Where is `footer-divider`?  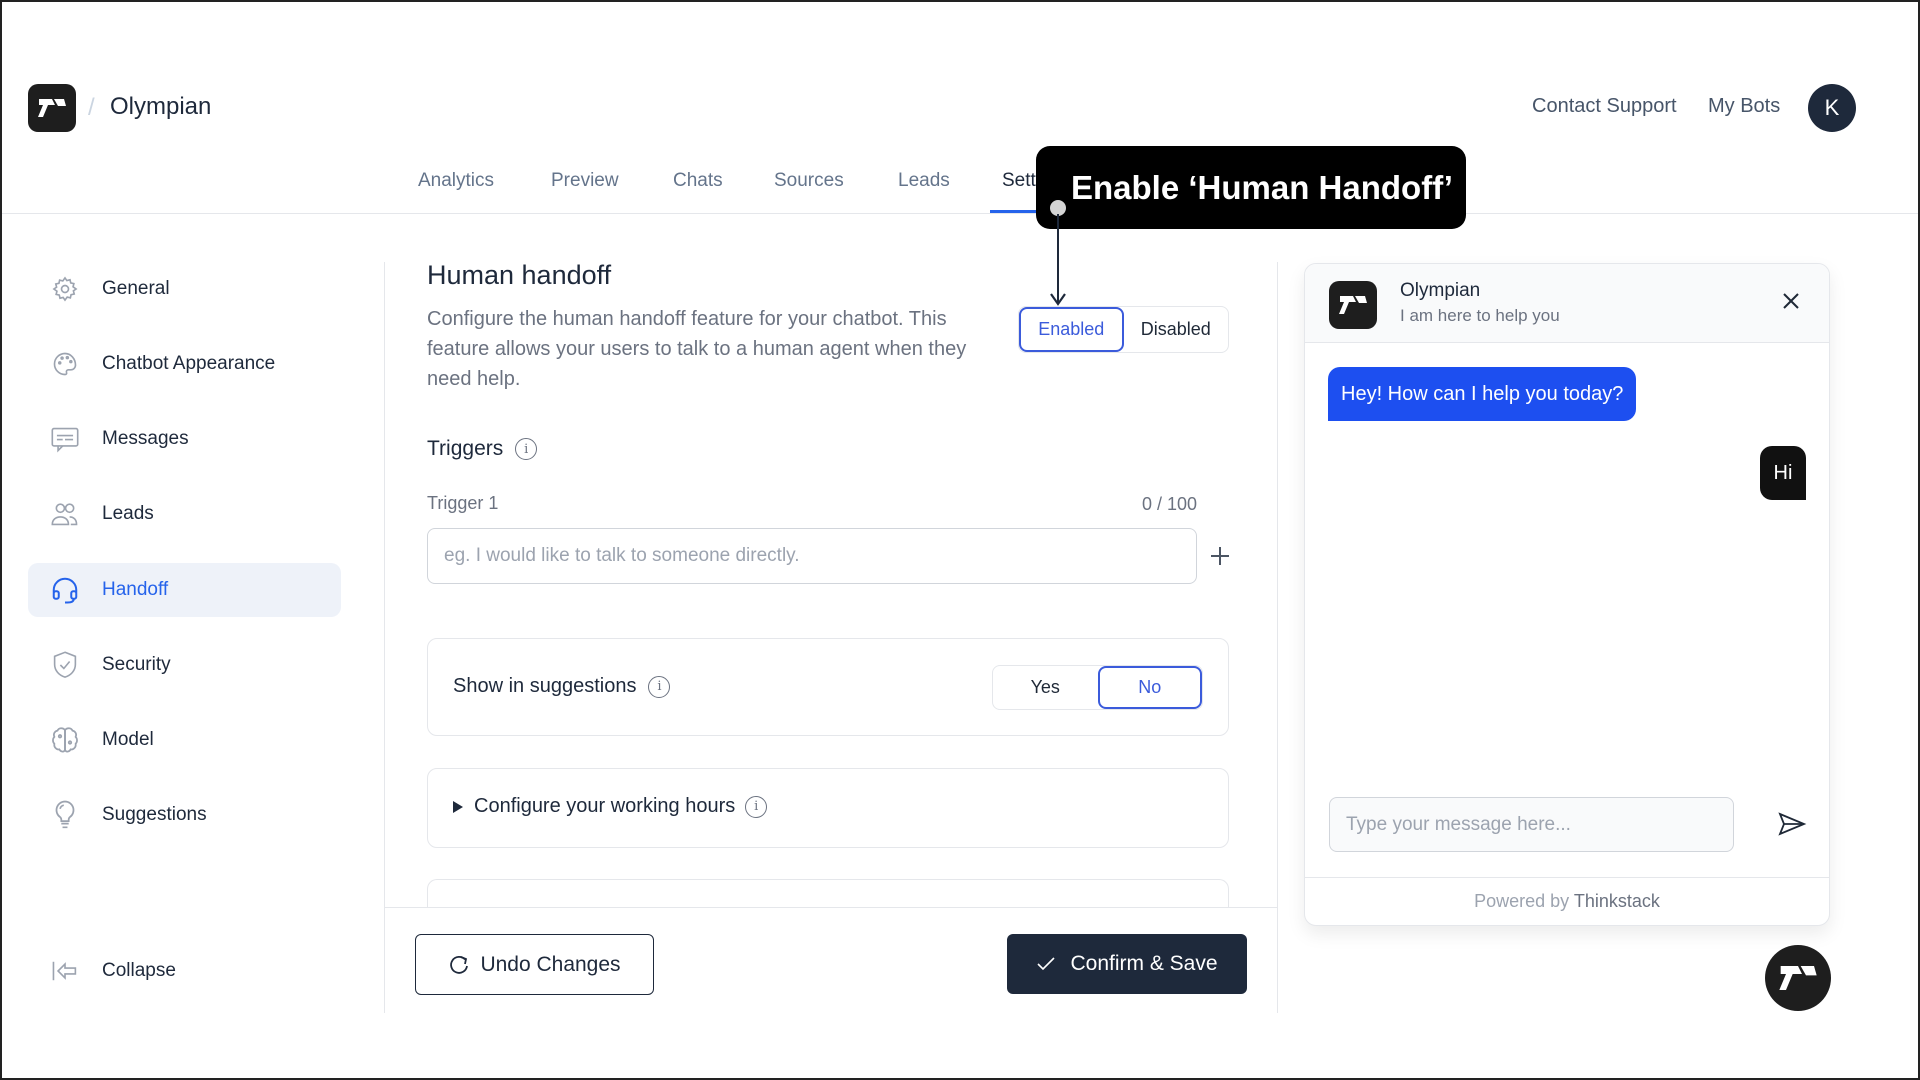 footer-divider is located at coordinates (831, 907).